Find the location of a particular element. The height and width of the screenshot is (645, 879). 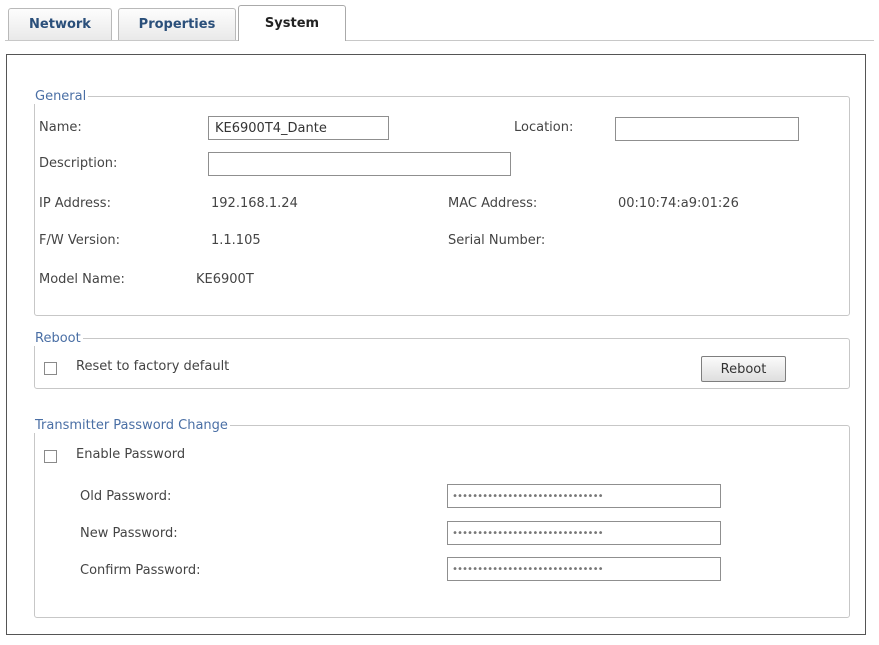

reboot-button: Reboot is located at coordinates (743, 369).